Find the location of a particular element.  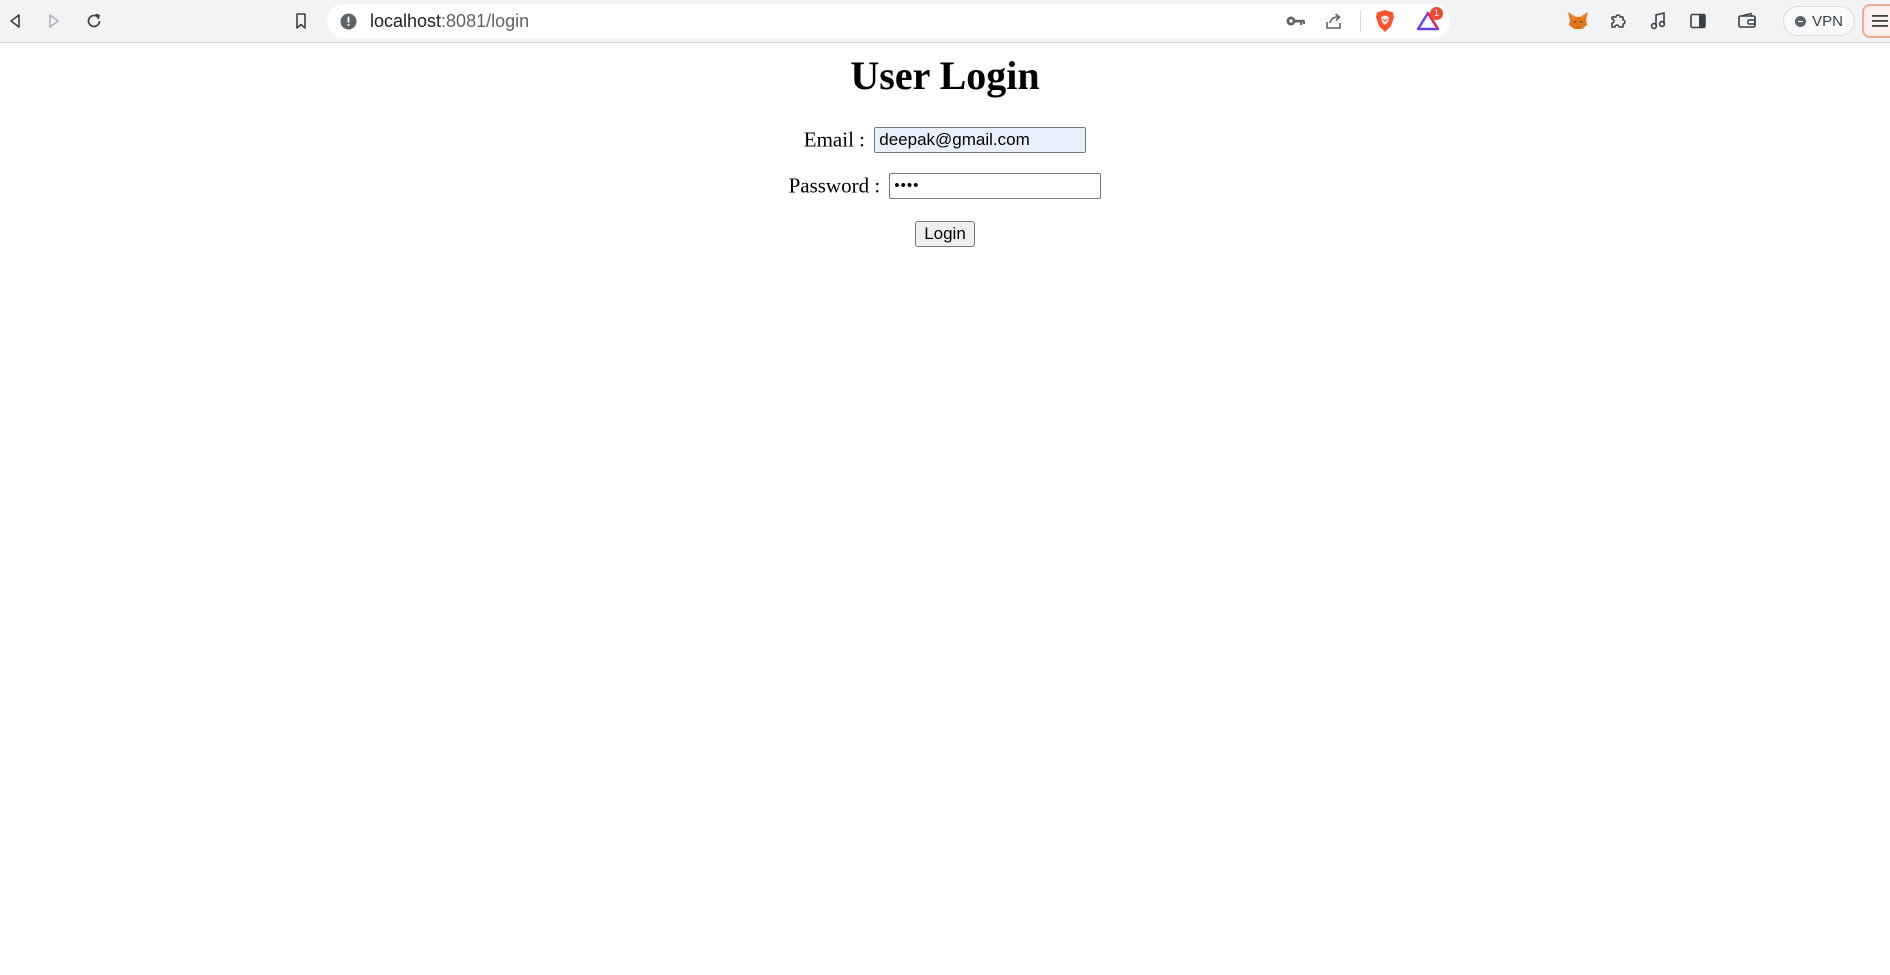

wallet-icon is located at coordinates (1747, 20).